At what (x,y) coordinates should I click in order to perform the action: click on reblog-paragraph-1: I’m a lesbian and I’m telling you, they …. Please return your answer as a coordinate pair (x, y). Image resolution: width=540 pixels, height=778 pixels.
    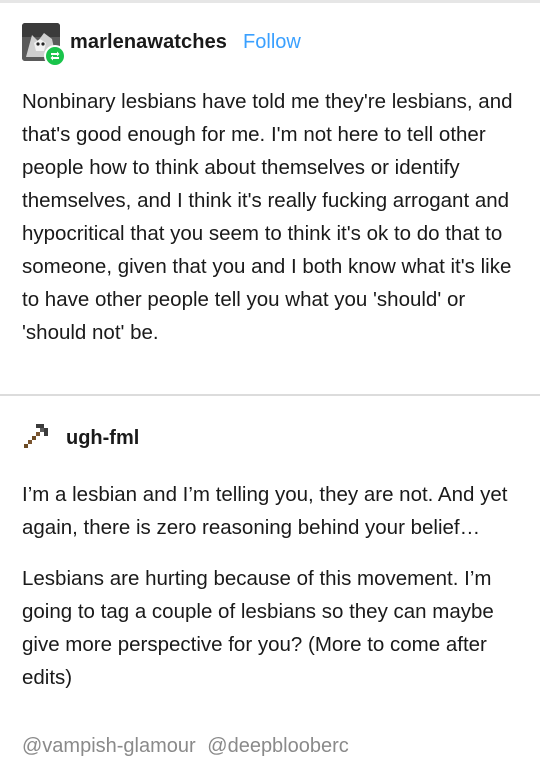
    Looking at the image, I should click on (265, 511).